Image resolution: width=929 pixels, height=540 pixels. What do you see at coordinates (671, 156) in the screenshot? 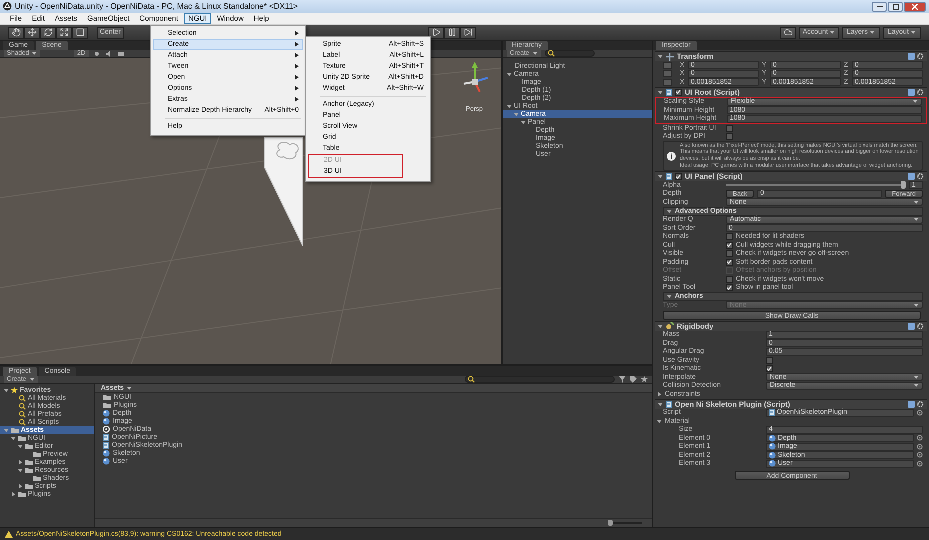
I see `info-icon` at bounding box center [671, 156].